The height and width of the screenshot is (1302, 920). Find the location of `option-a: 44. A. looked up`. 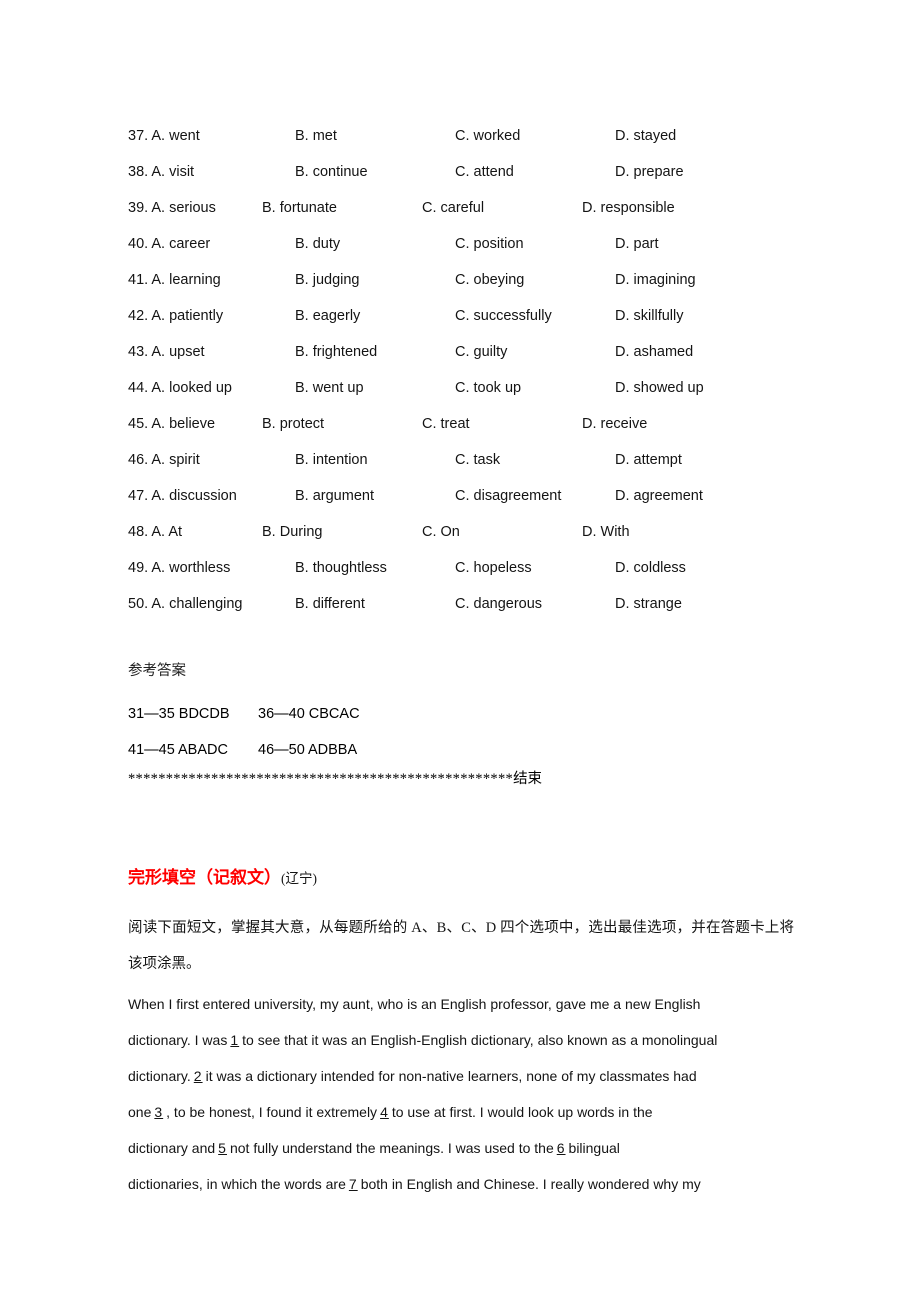

option-a: 44. A. looked up is located at coordinates (180, 388).